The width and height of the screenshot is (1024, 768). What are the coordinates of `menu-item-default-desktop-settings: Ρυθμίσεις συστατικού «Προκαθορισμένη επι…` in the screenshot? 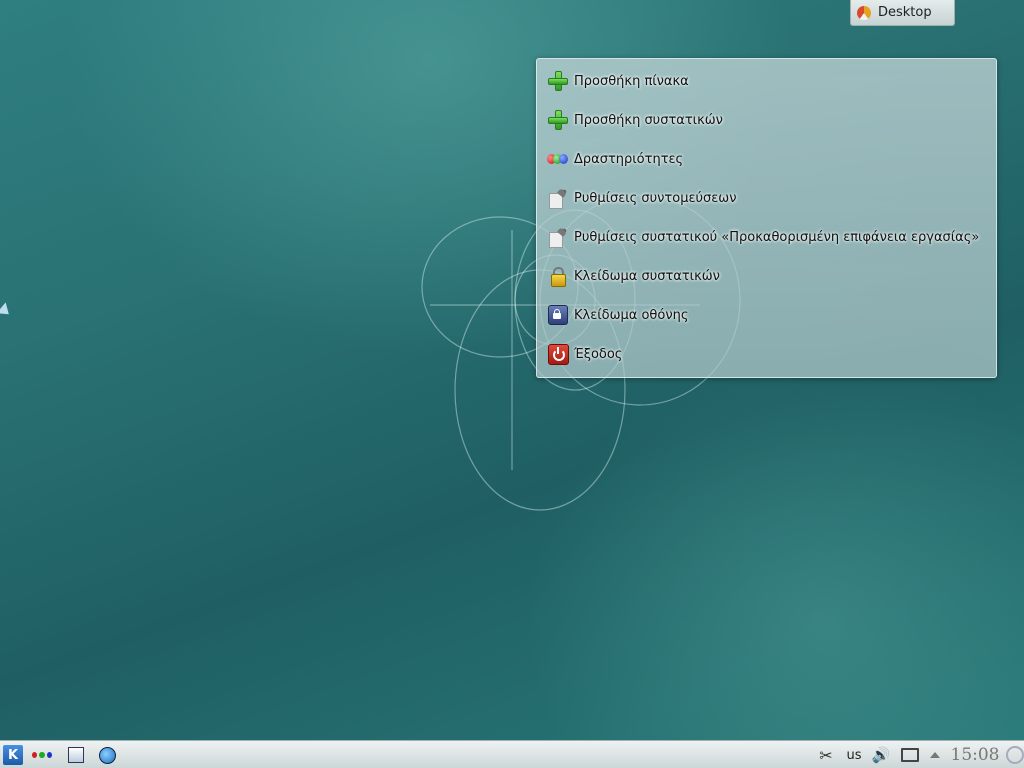 It's located at (763, 237).